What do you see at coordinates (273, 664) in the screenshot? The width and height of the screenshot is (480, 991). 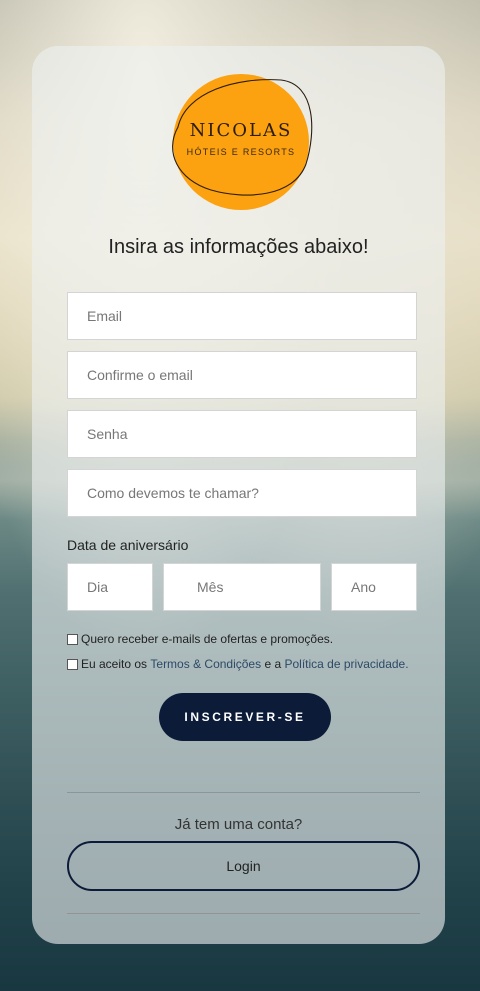 I see `terms-and-text: e a` at bounding box center [273, 664].